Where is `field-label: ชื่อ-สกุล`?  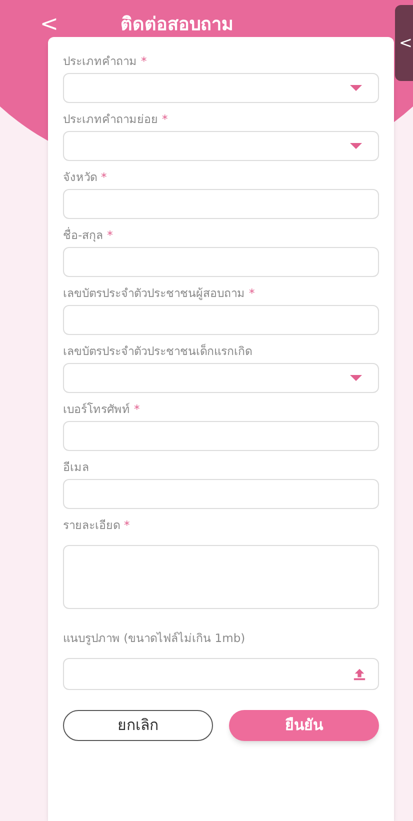 field-label: ชื่อ-สกุล is located at coordinates (83, 235).